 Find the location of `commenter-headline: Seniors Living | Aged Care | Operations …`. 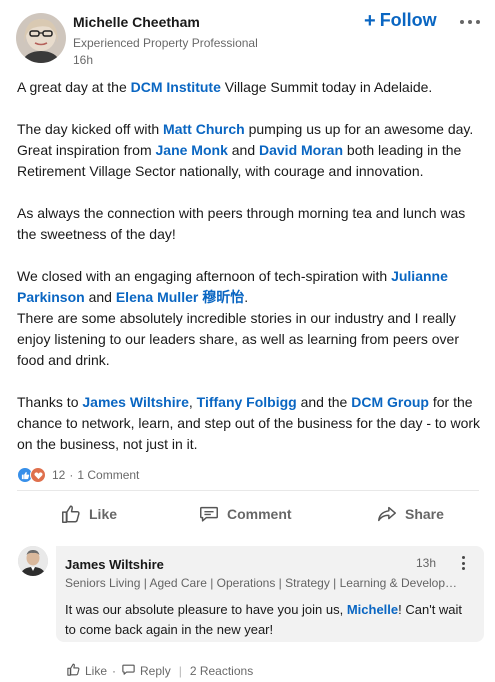

commenter-headline: Seniors Living | Aged Care | Operations … is located at coordinates (265, 583).